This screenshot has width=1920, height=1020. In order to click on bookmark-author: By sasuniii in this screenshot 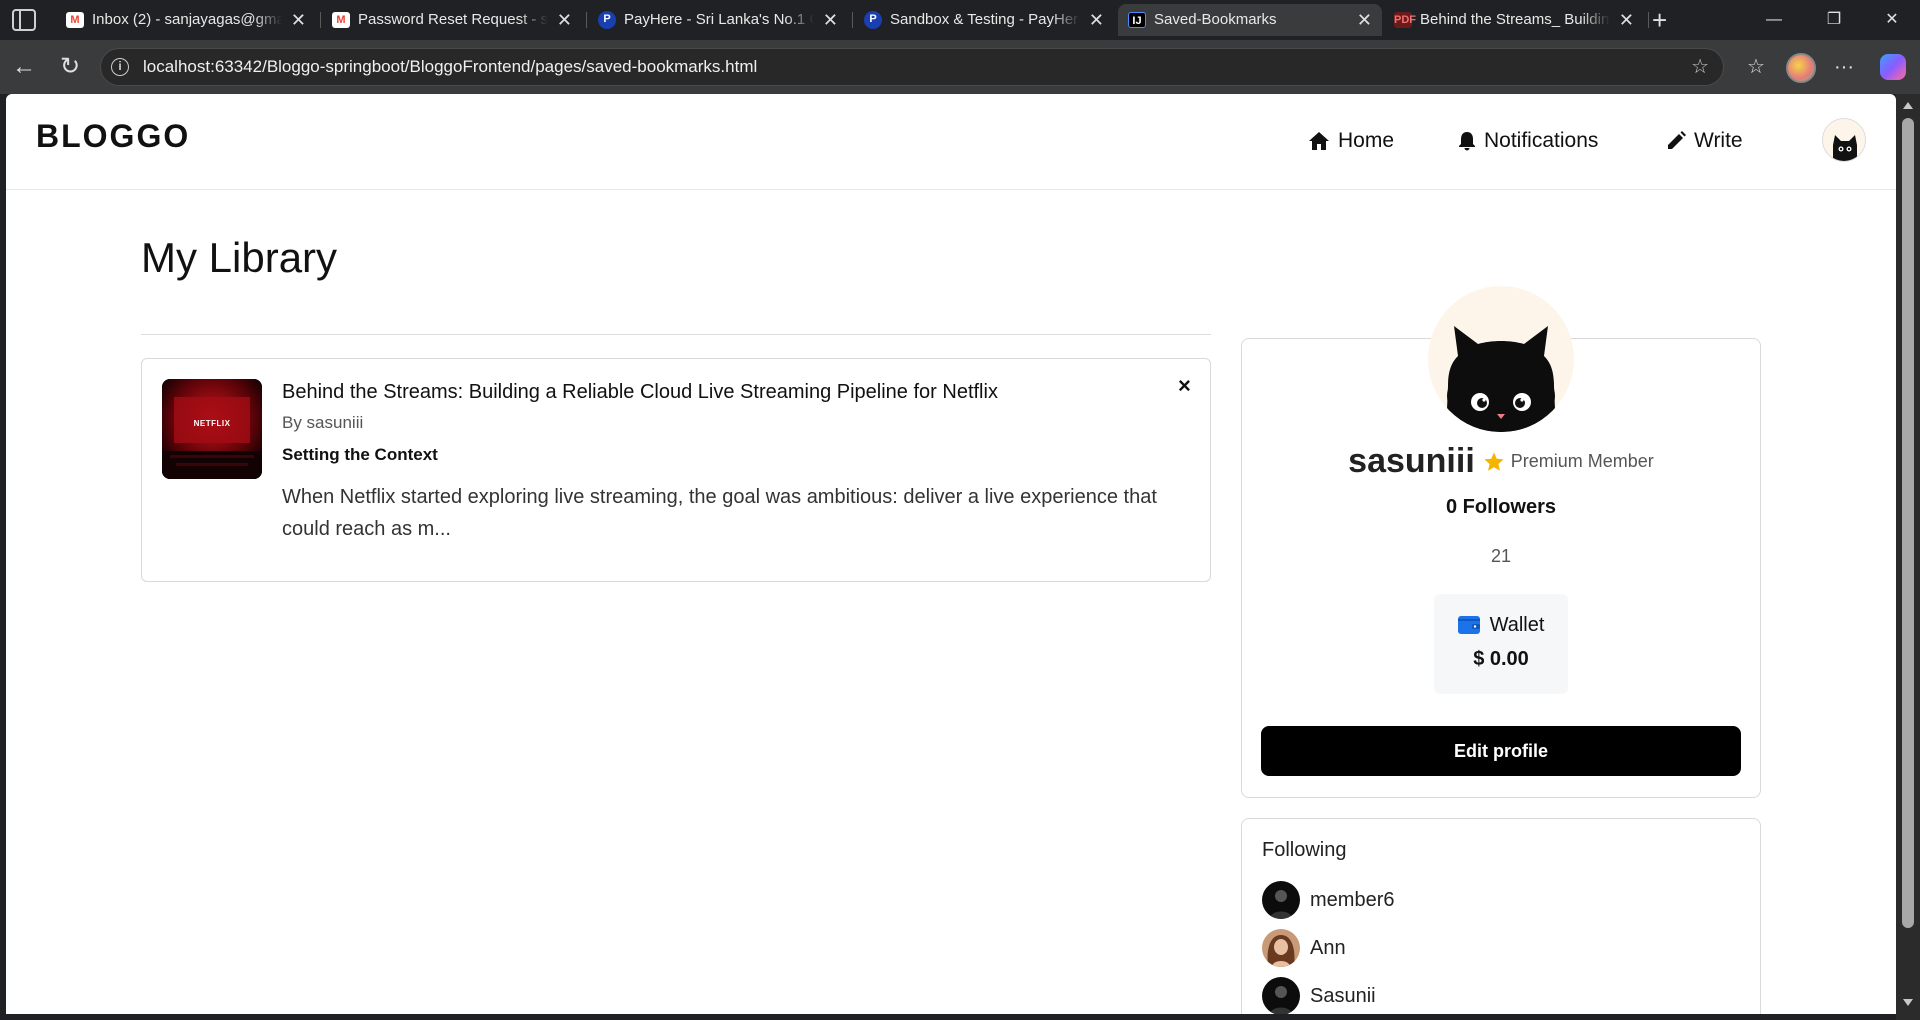, I will do `click(323, 422)`.